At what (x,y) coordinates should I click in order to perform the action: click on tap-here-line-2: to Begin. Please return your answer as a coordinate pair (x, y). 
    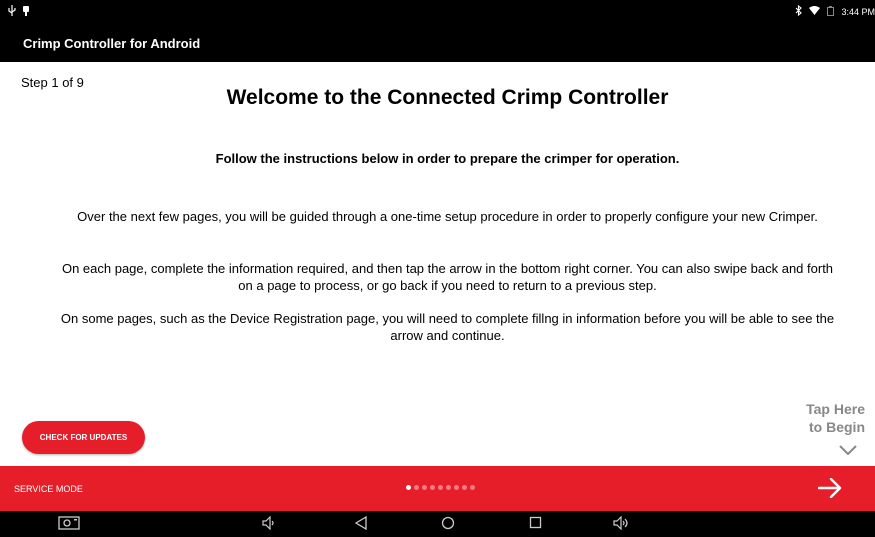
    Looking at the image, I should click on (837, 427).